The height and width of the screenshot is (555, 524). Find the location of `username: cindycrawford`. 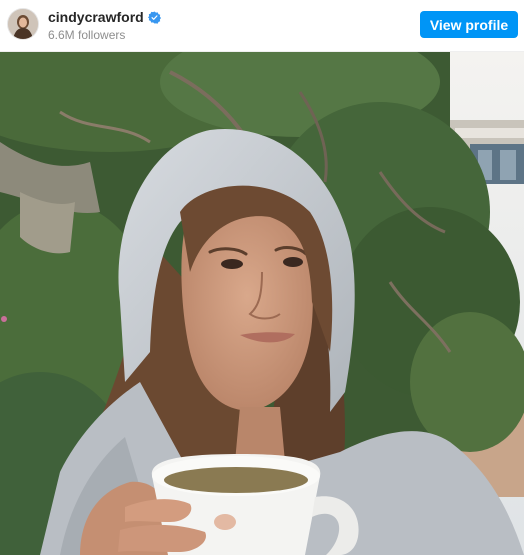

username: cindycrawford is located at coordinates (96, 17).